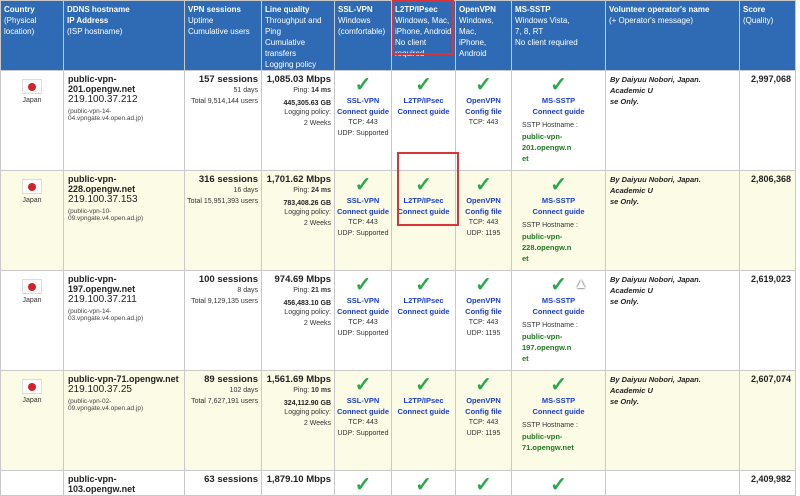  Describe the element at coordinates (483, 35) in the screenshot. I see `header-openvpn: OpenVPN Windows, Mac, iPhone, Android` at that location.